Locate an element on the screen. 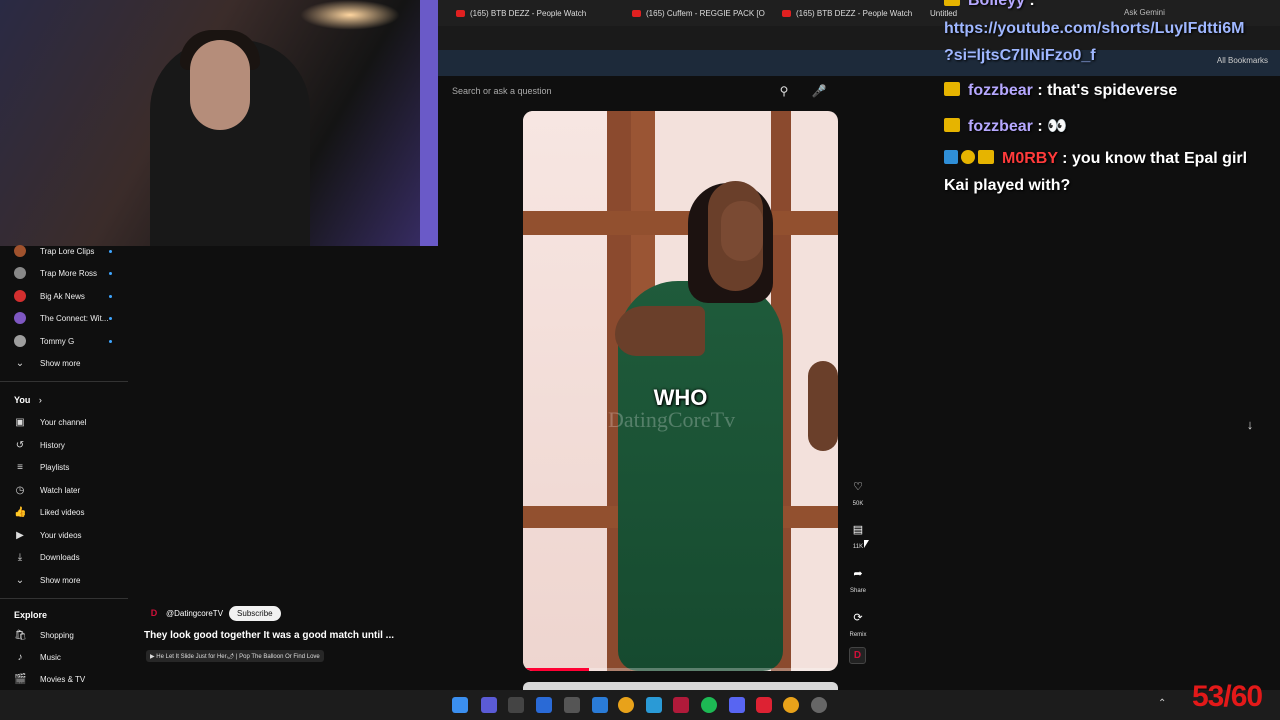 The height and width of the screenshot is (720, 1280). share-button: ➦ Share is located at coordinates (858, 578).